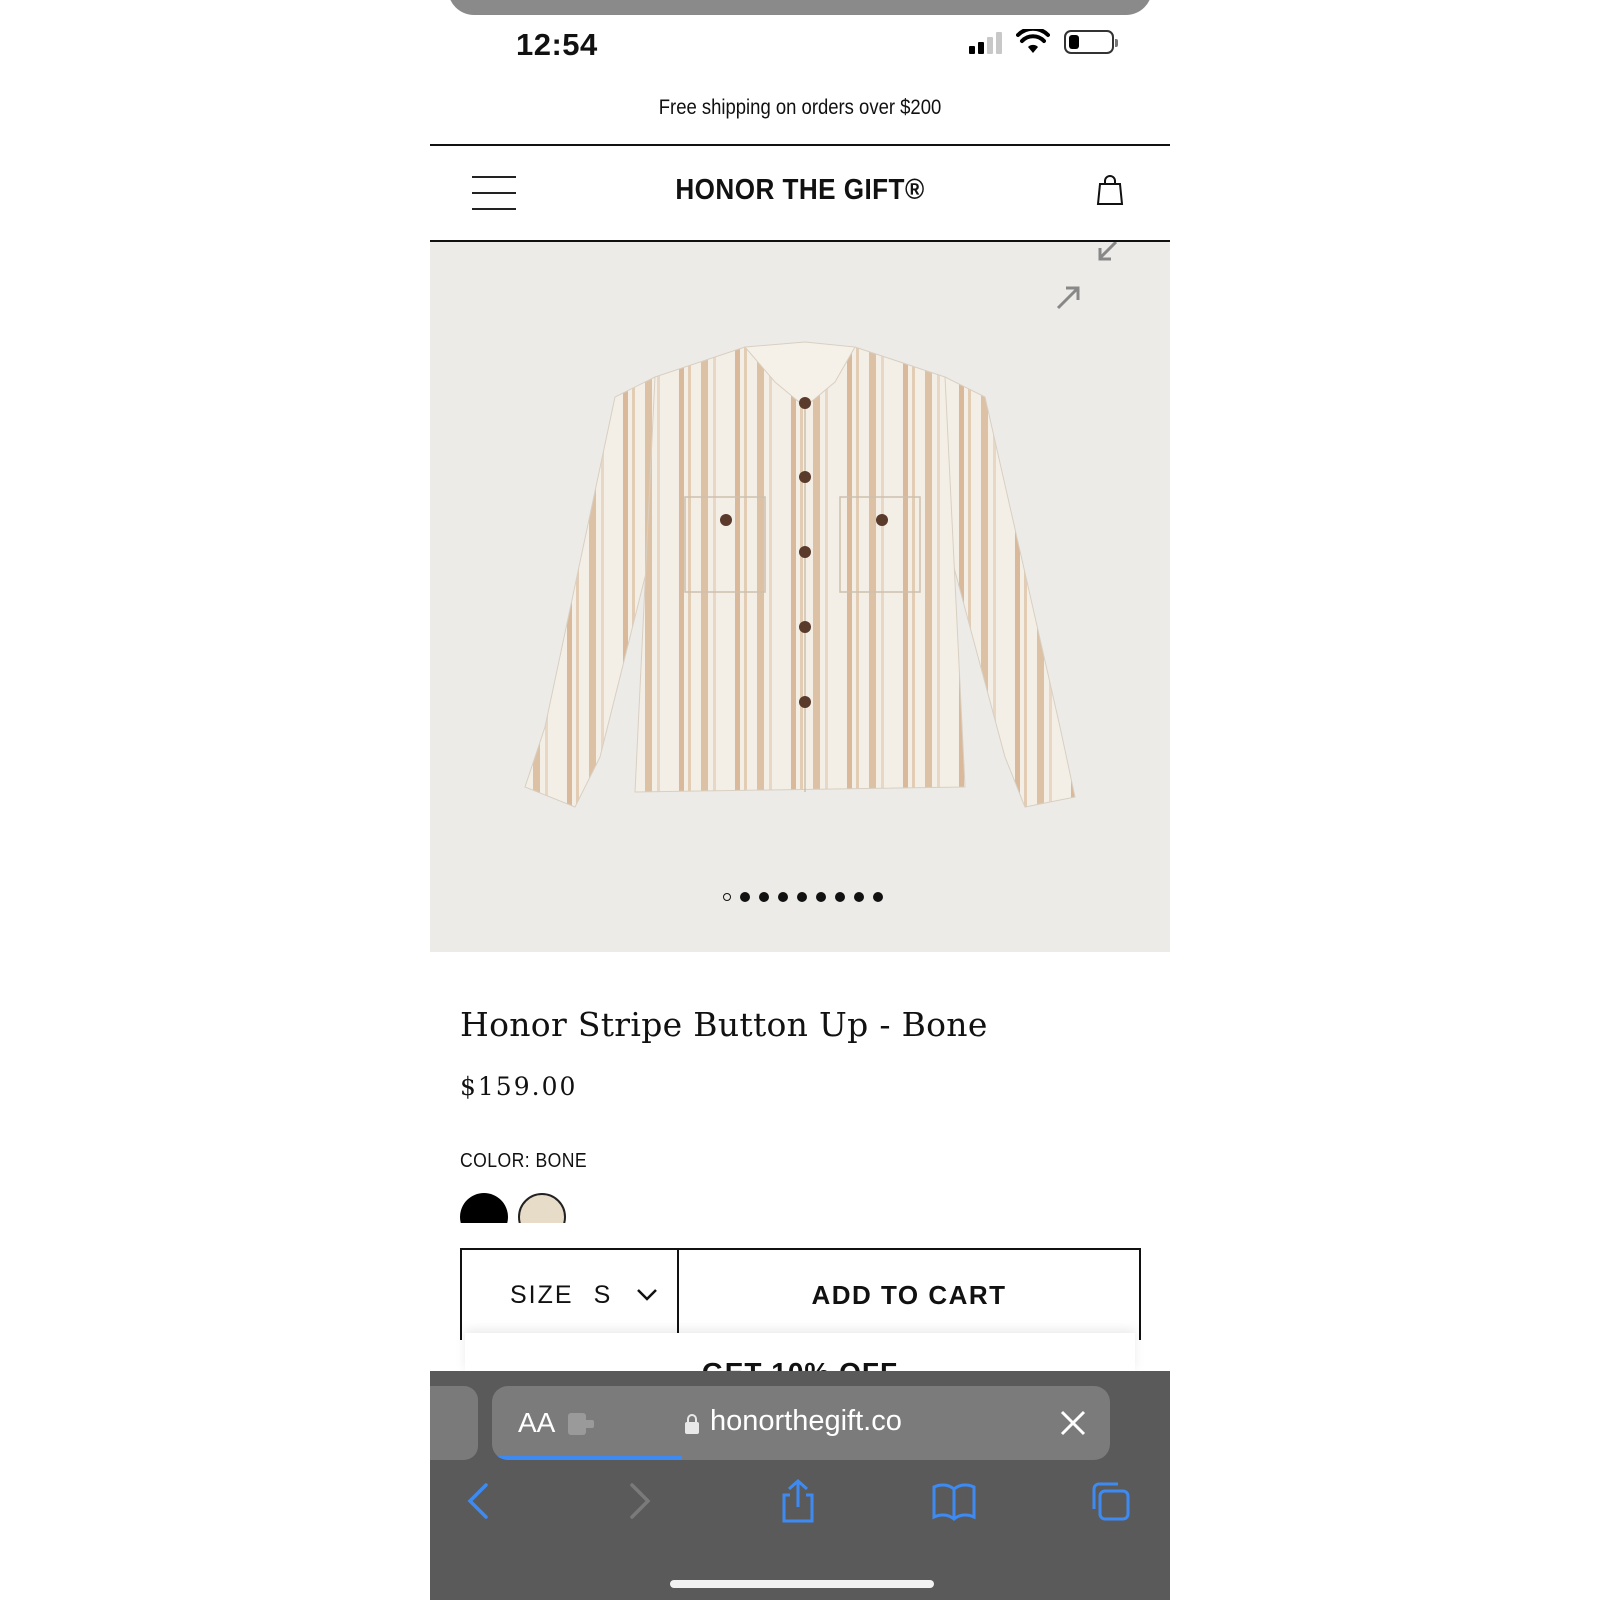  I want to click on share-icon, so click(798, 1501).